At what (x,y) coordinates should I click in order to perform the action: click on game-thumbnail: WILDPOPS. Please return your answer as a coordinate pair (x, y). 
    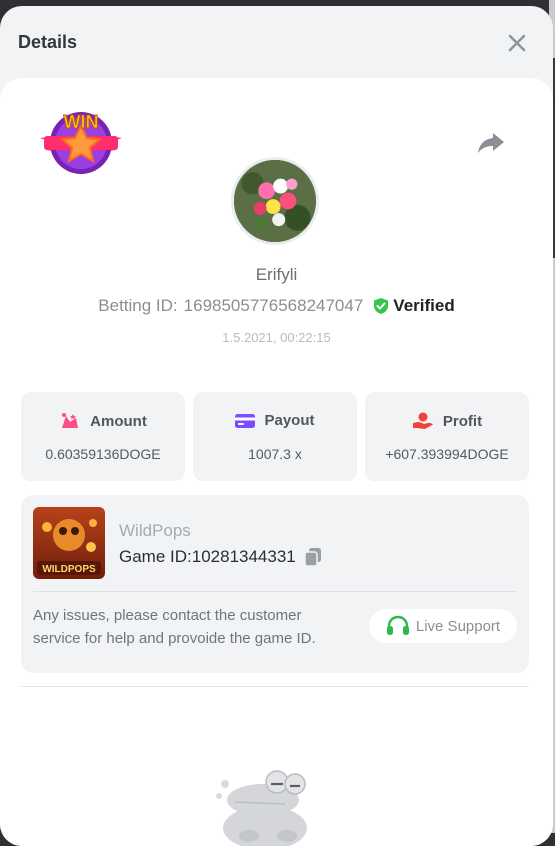
    Looking at the image, I should click on (69, 543).